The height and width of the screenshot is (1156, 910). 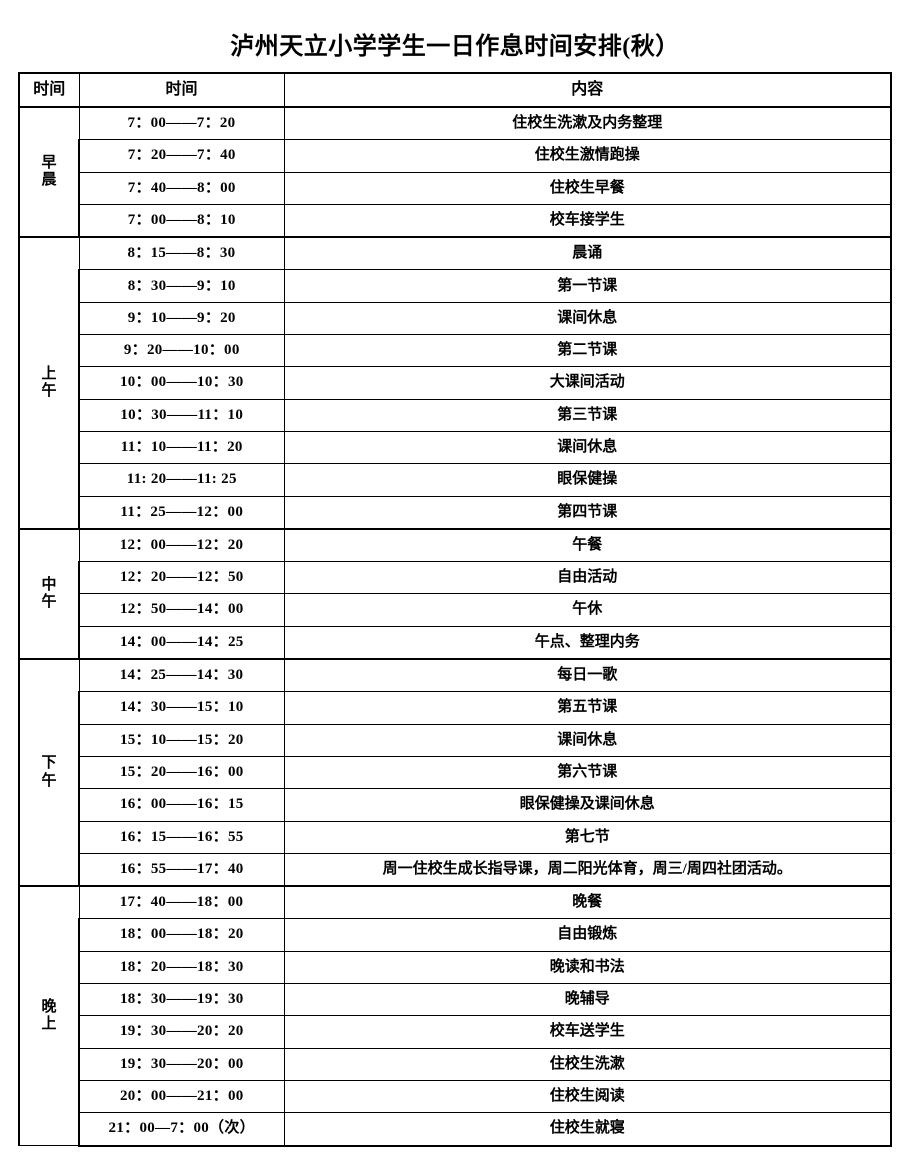 I want to click on table-row: 8：30——9：10 第一节课, so click(x=455, y=286).